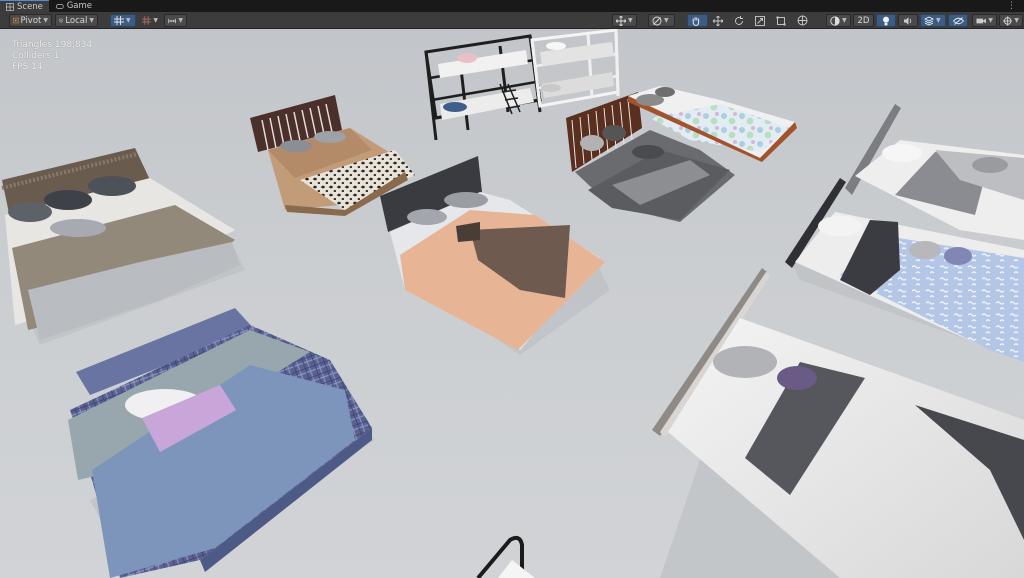 The height and width of the screenshot is (578, 1024). I want to click on increment-snap-button: ▼, so click(150, 20).